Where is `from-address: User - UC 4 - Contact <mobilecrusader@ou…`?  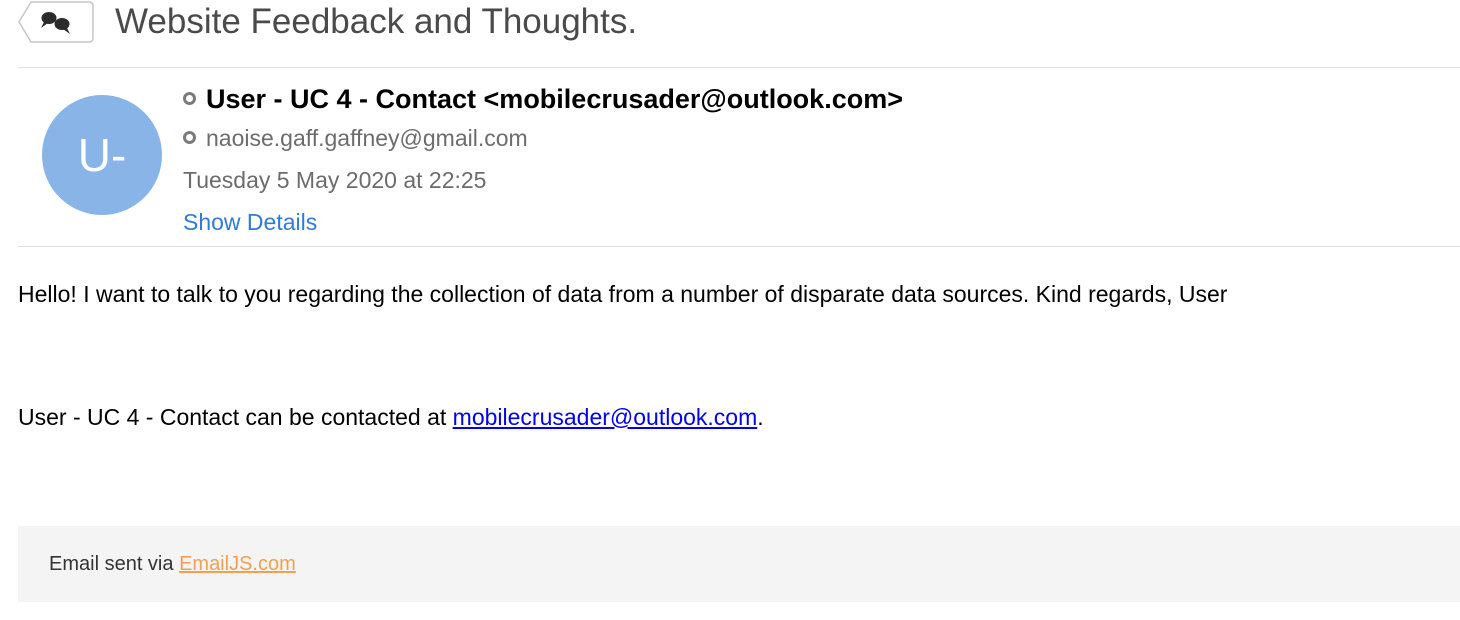 from-address: User - UC 4 - Contact <mobilecrusader@ou… is located at coordinates (554, 99).